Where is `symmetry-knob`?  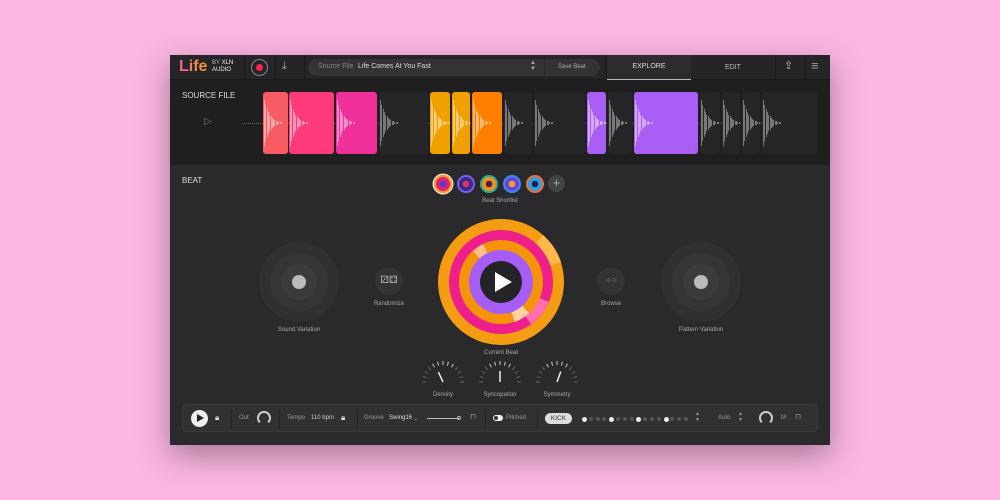
symmetry-knob is located at coordinates (557, 374).